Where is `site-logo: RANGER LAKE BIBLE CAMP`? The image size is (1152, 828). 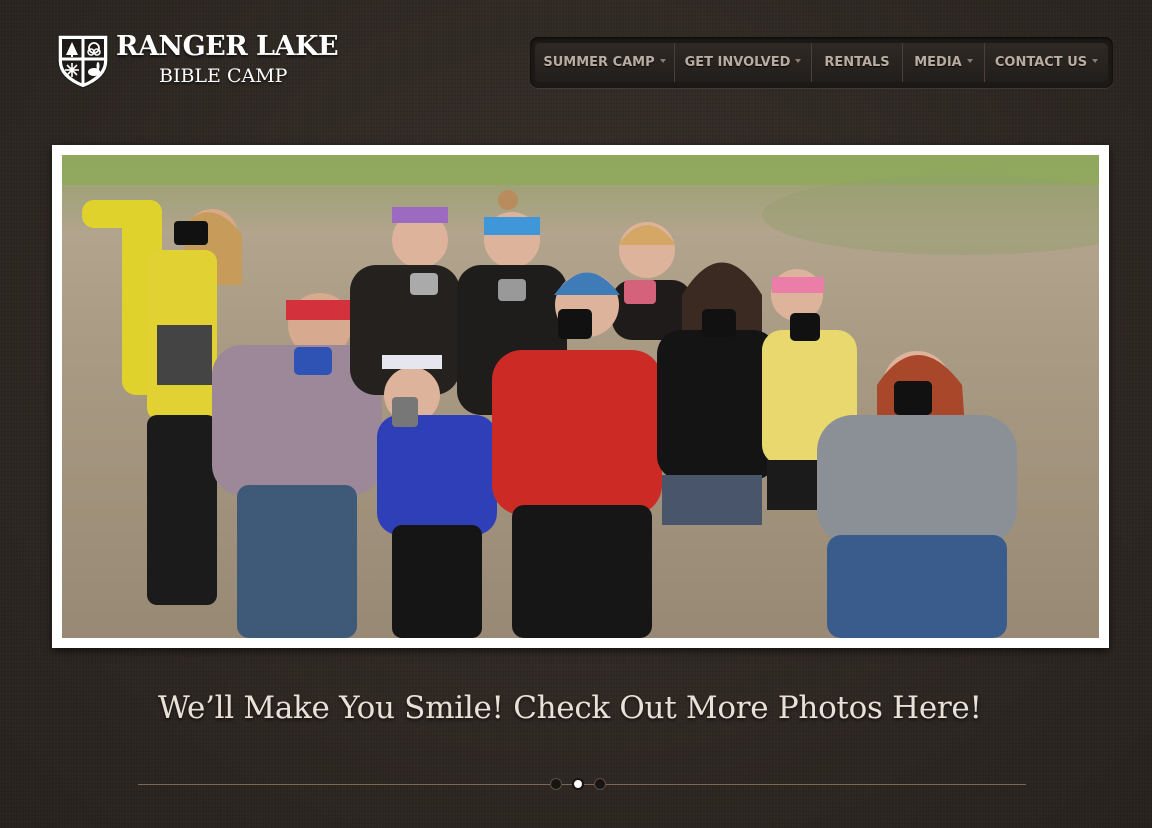 site-logo: RANGER LAKE BIBLE CAMP is located at coordinates (204, 61).